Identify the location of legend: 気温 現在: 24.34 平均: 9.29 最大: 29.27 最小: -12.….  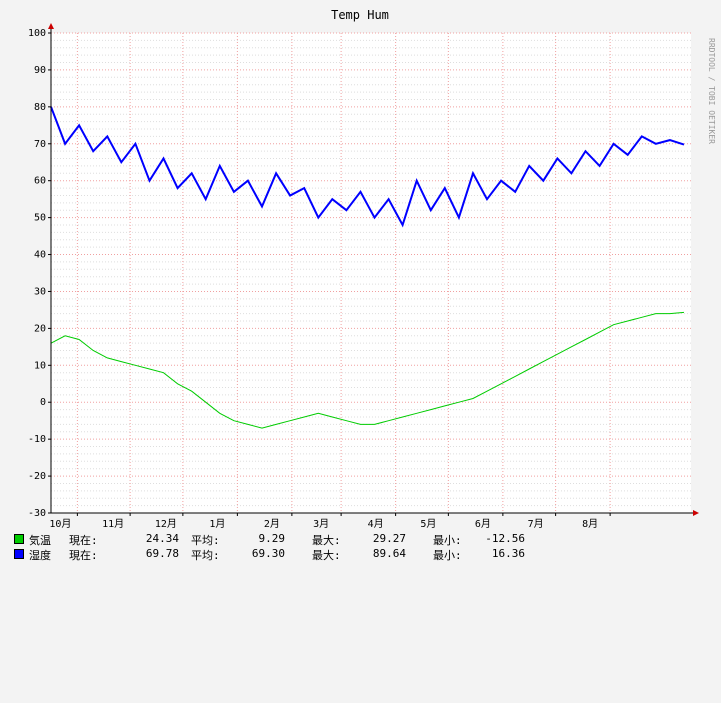
(269, 547).